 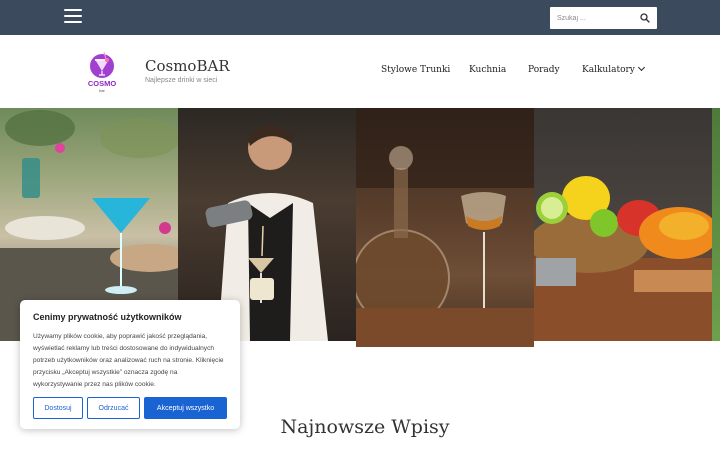 What do you see at coordinates (102, 90) in the screenshot?
I see `logo-subtext: bar` at bounding box center [102, 90].